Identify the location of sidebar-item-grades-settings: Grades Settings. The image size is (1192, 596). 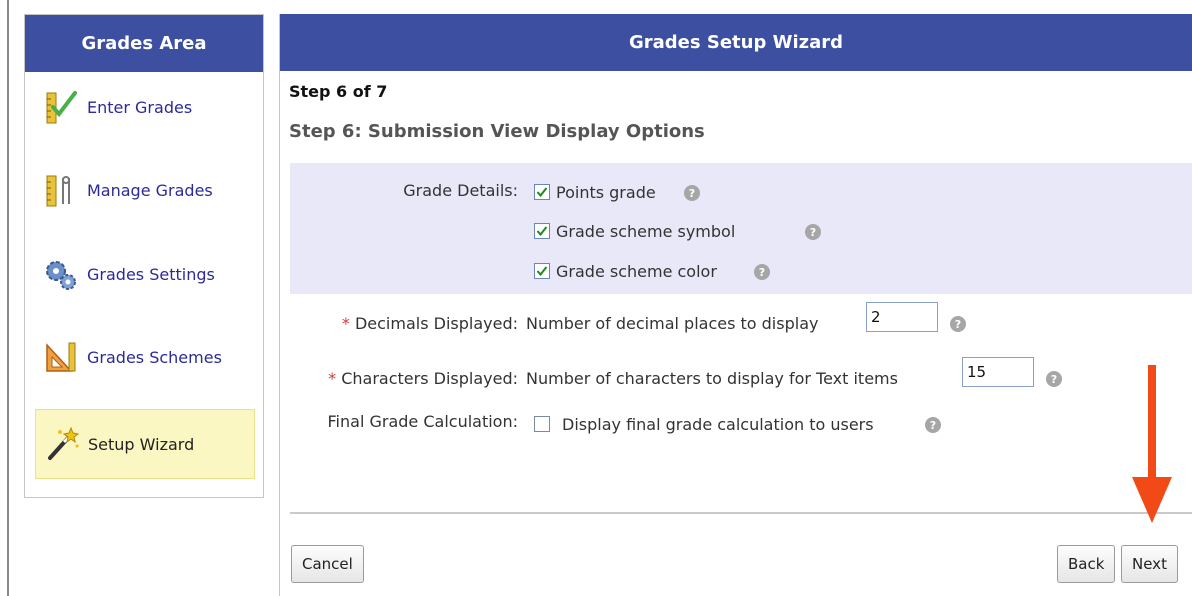
(145, 274).